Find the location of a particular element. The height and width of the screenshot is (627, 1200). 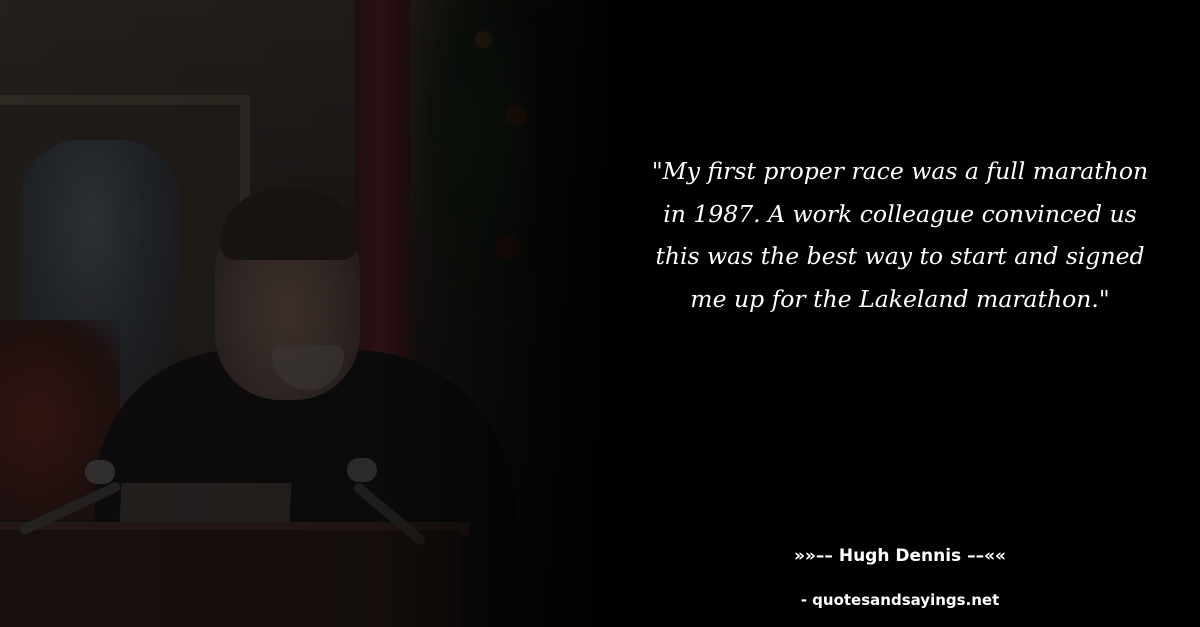

quote-author: »»–– Hugh Dennis ––«« is located at coordinates (900, 556).